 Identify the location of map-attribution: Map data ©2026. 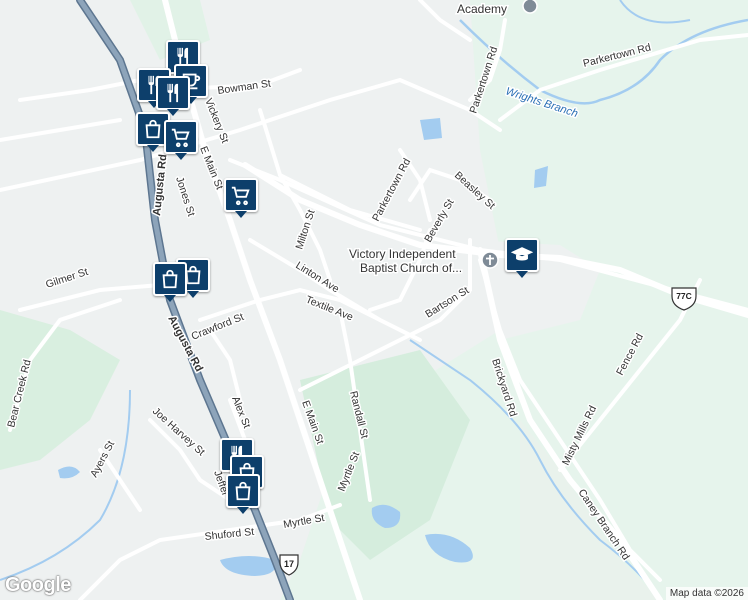
(706, 593).